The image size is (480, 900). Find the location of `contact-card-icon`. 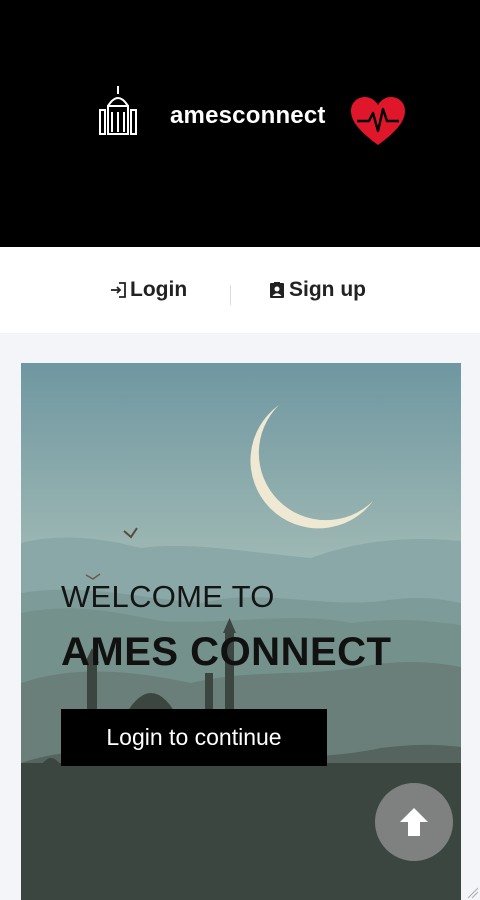

contact-card-icon is located at coordinates (277, 290).